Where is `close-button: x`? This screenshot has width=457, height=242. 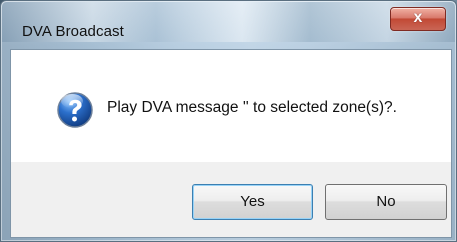
close-button: x is located at coordinates (418, 19).